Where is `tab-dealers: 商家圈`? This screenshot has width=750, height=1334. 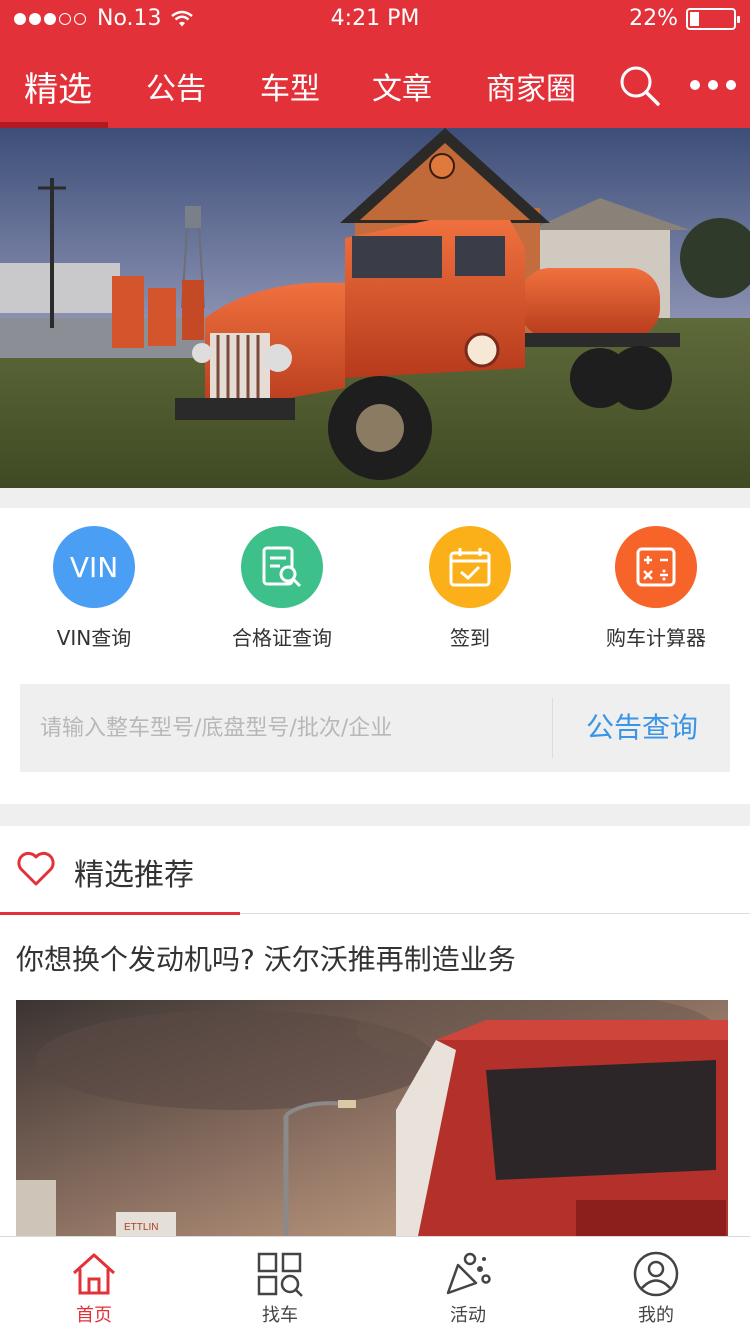
tab-dealers: 商家圈 is located at coordinates (531, 86).